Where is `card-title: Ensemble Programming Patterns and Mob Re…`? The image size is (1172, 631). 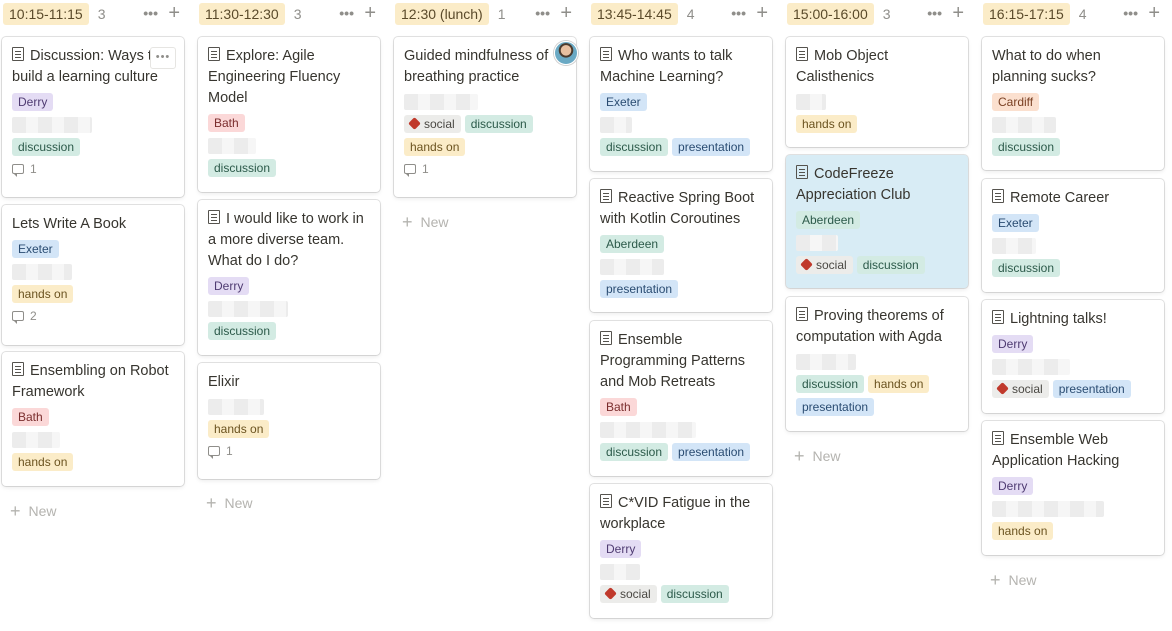
card-title: Ensemble Programming Patterns and Mob Re… is located at coordinates (681, 361).